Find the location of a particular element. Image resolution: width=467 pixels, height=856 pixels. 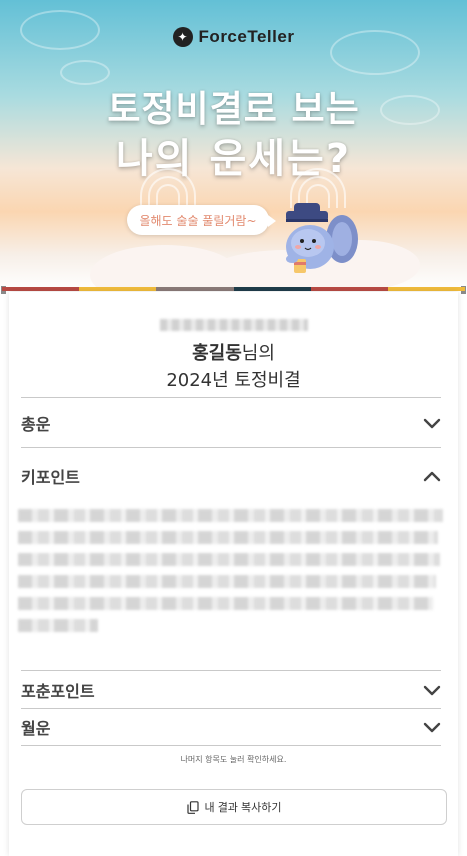

copy-icon is located at coordinates (192, 807).